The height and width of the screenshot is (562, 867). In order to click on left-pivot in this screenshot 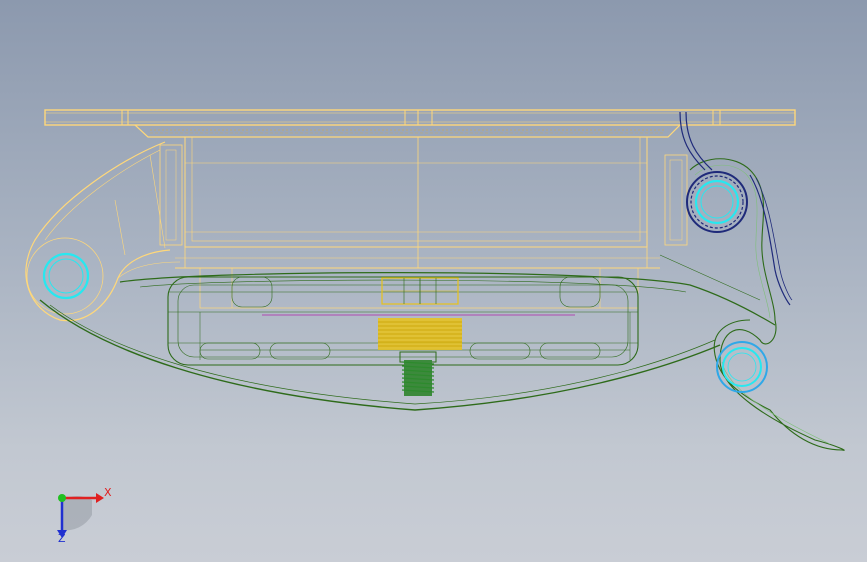, I will do `click(66, 276)`.